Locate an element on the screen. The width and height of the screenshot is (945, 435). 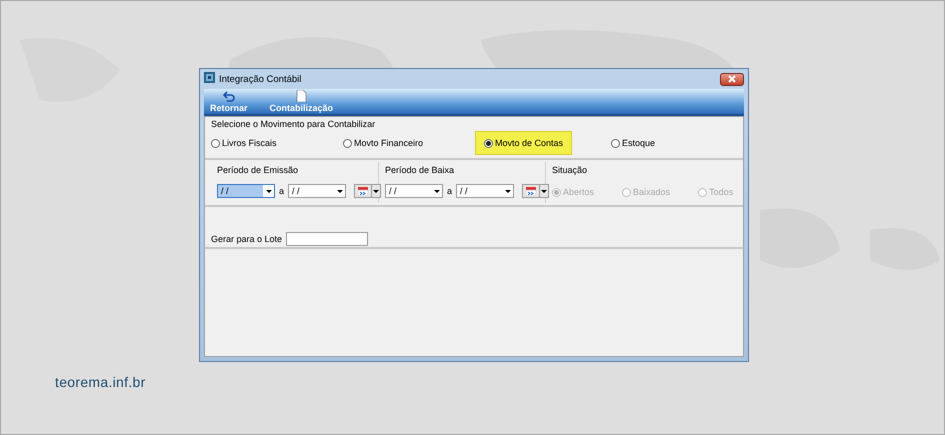
document-icon is located at coordinates (301, 96).